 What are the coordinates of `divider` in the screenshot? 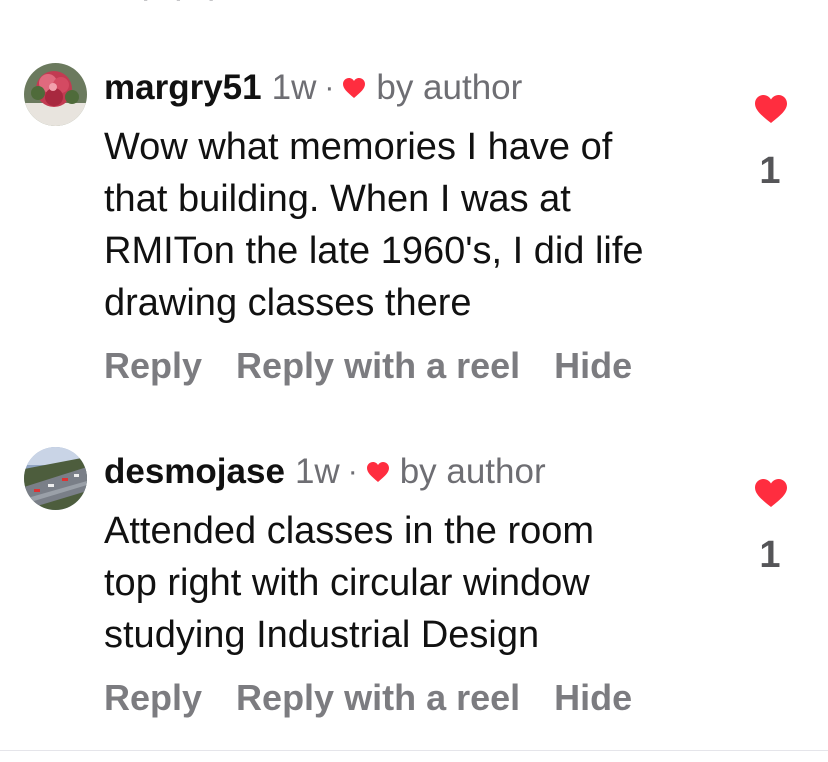 It's located at (414, 750).